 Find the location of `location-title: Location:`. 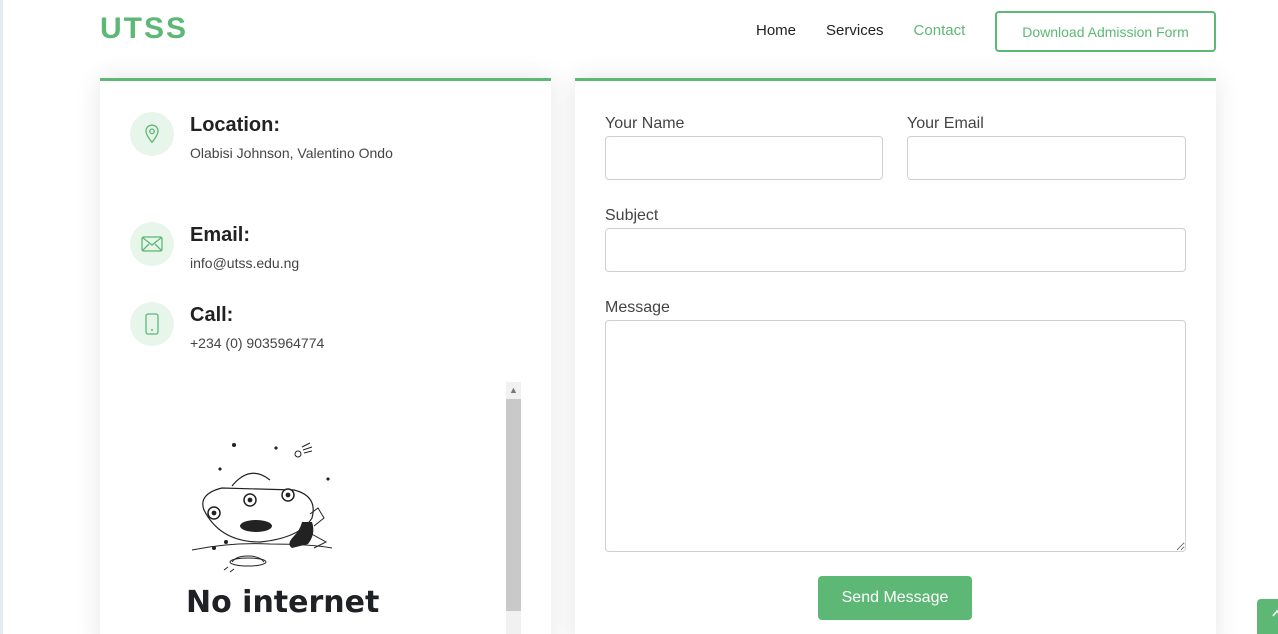

location-title: Location: is located at coordinates (235, 125).